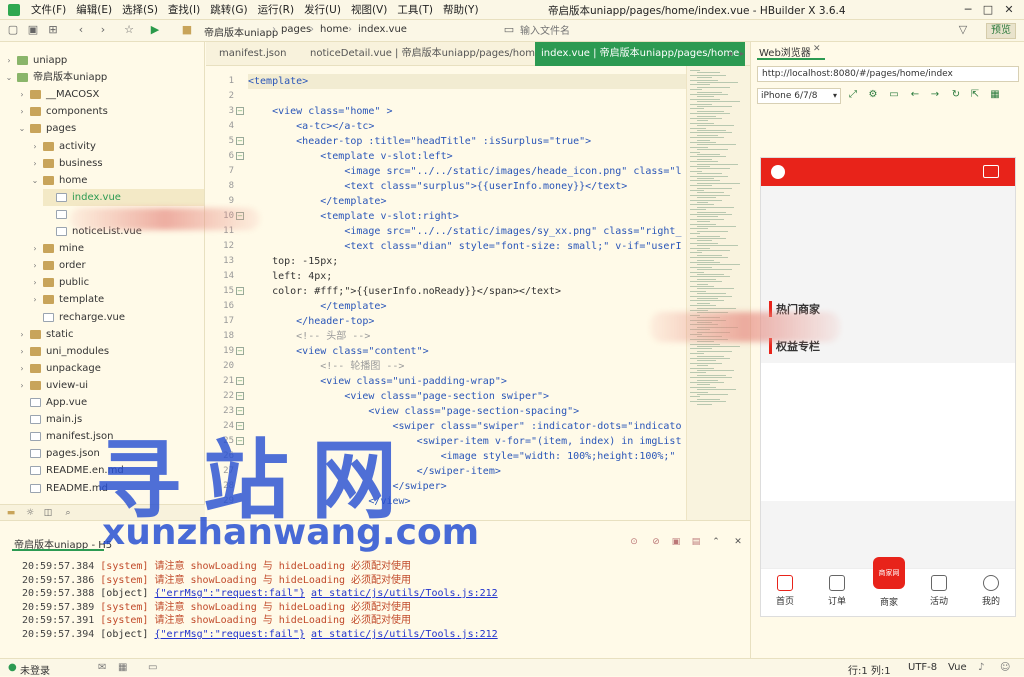 Image resolution: width=1024 pixels, height=677 pixels. What do you see at coordinates (53, 30) in the screenshot?
I see `grid-icon: ⊞` at bounding box center [53, 30].